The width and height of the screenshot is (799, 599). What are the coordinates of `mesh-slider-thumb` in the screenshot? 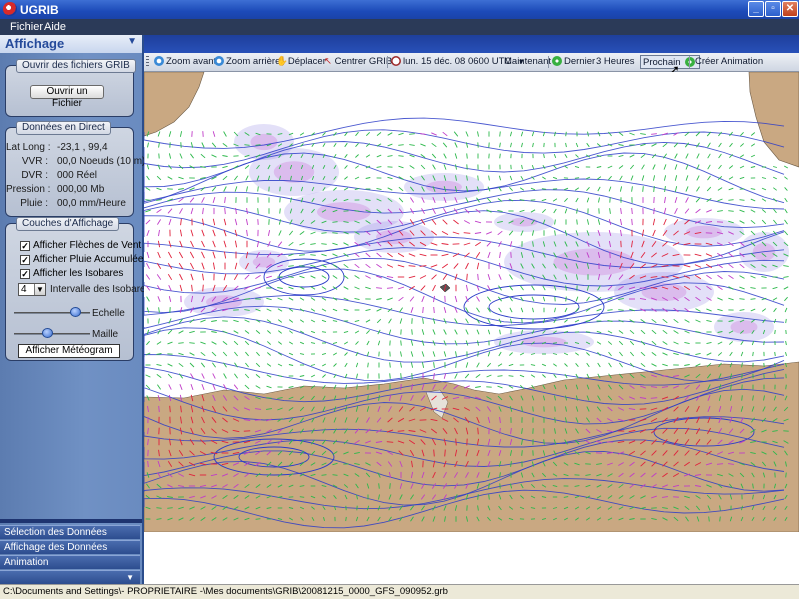 It's located at (48, 333).